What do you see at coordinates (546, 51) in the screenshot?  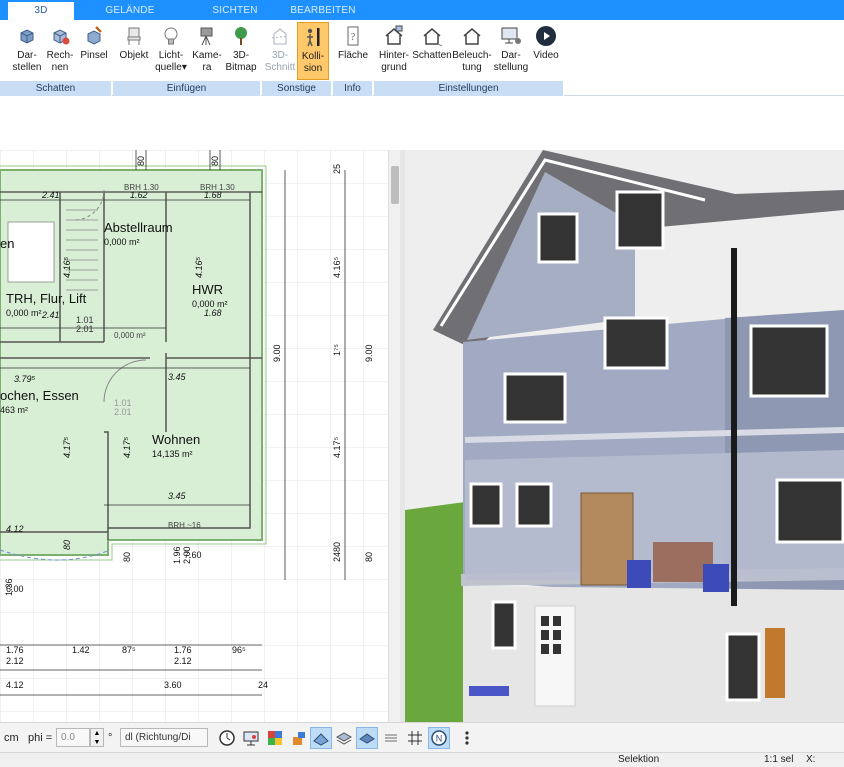 I see `video-button: Video` at bounding box center [546, 51].